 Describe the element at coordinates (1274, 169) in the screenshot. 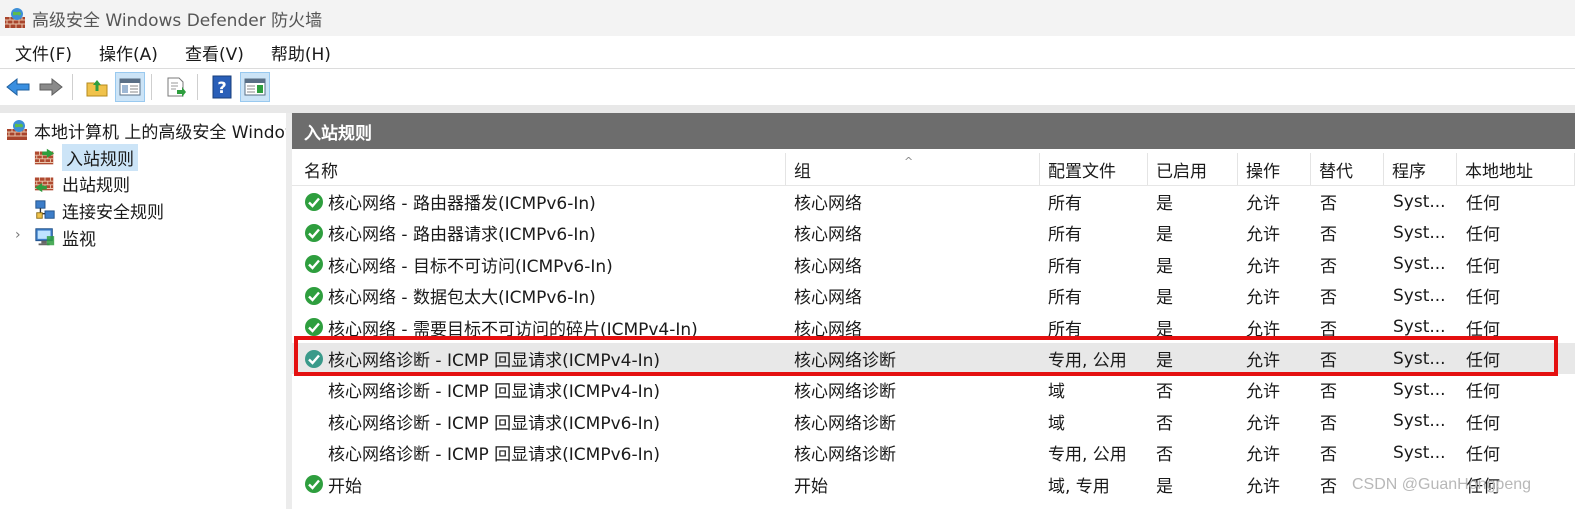

I see `column-header-action: 操作` at that location.